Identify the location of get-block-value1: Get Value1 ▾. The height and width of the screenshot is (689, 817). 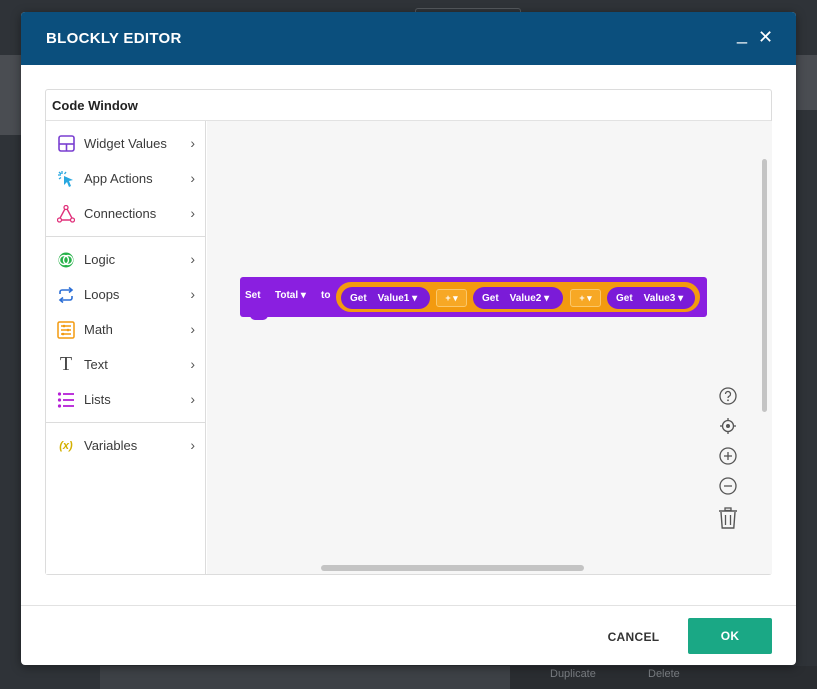
(385, 298).